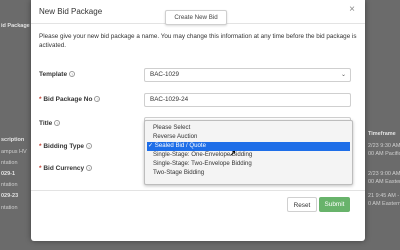 The image size is (400, 250). I want to click on background-text: 2/23 9:00 AM -, so click(384, 174).